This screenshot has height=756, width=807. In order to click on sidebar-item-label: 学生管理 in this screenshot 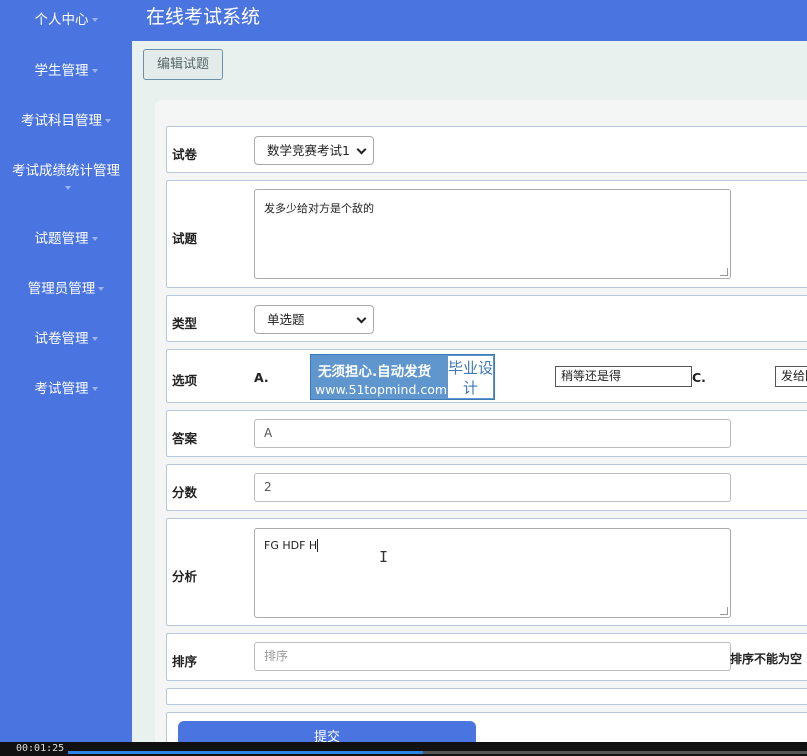, I will do `click(61, 71)`.